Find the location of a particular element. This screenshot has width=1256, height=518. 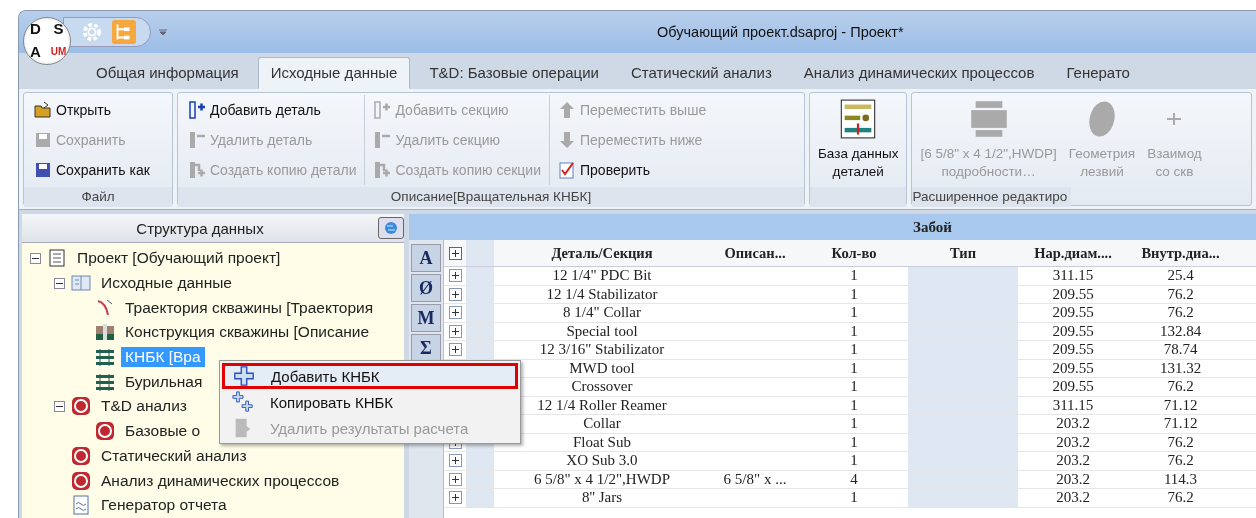

globe-icon is located at coordinates (391, 228).